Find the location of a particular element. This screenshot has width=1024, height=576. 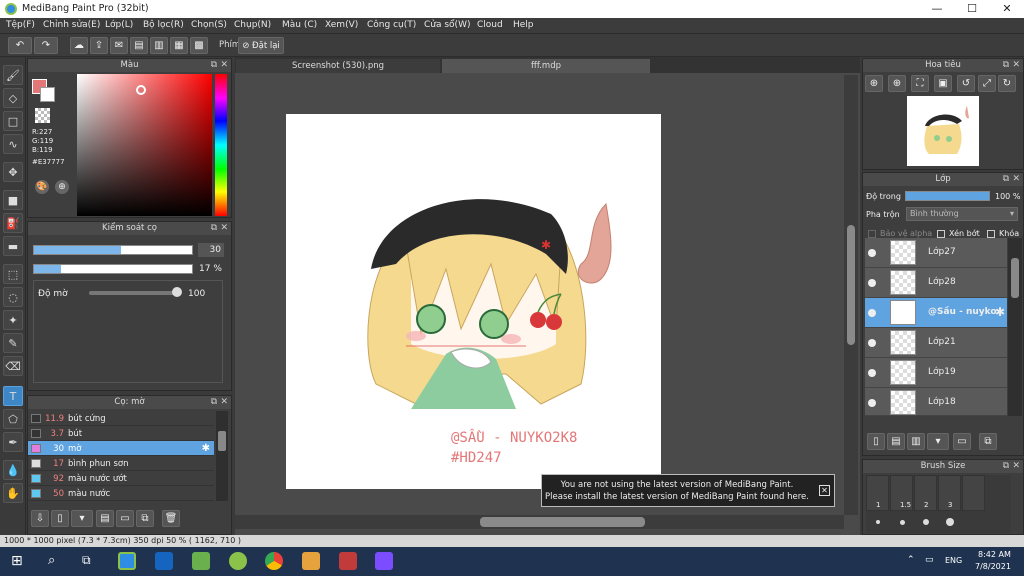

brush-delete-icon: 🗑 is located at coordinates (171, 518).